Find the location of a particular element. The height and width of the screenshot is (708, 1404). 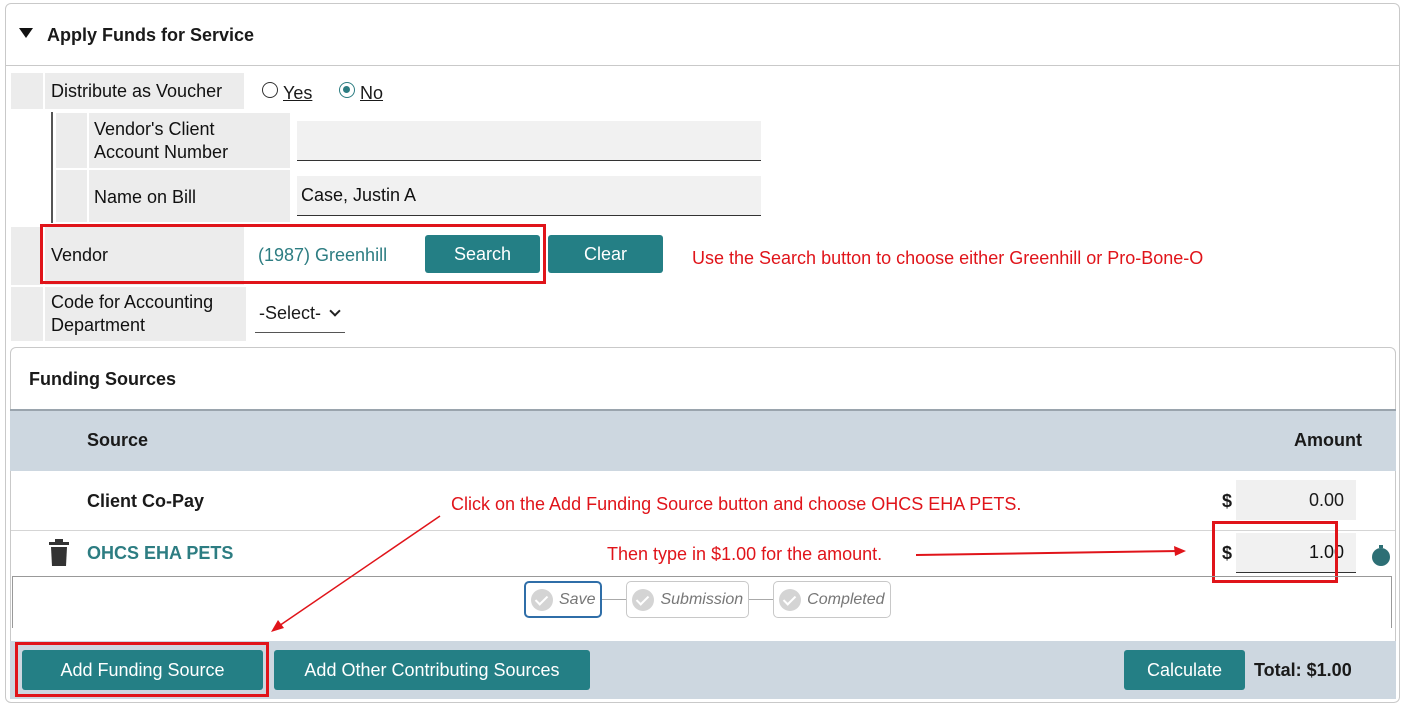

name-on-bill-input is located at coordinates (529, 196).